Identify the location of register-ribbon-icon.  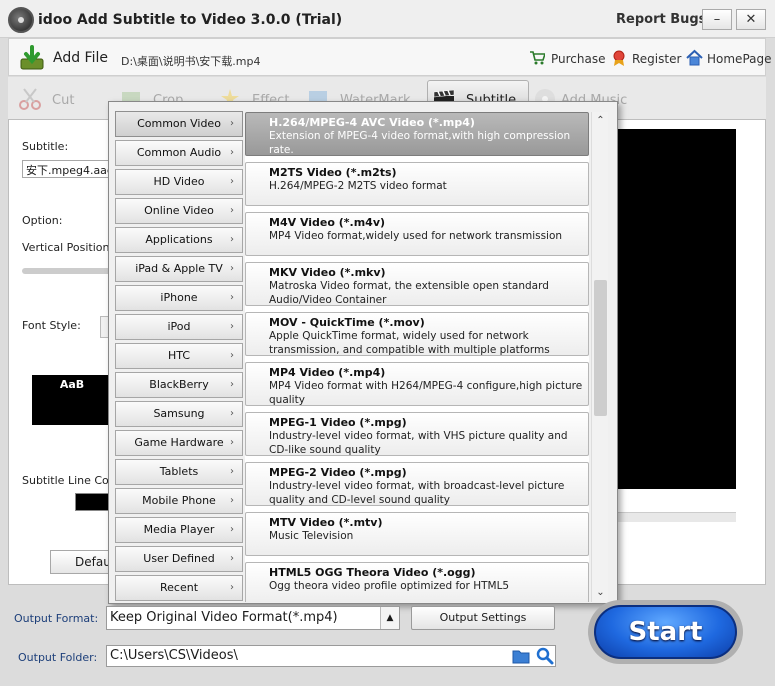
(619, 58).